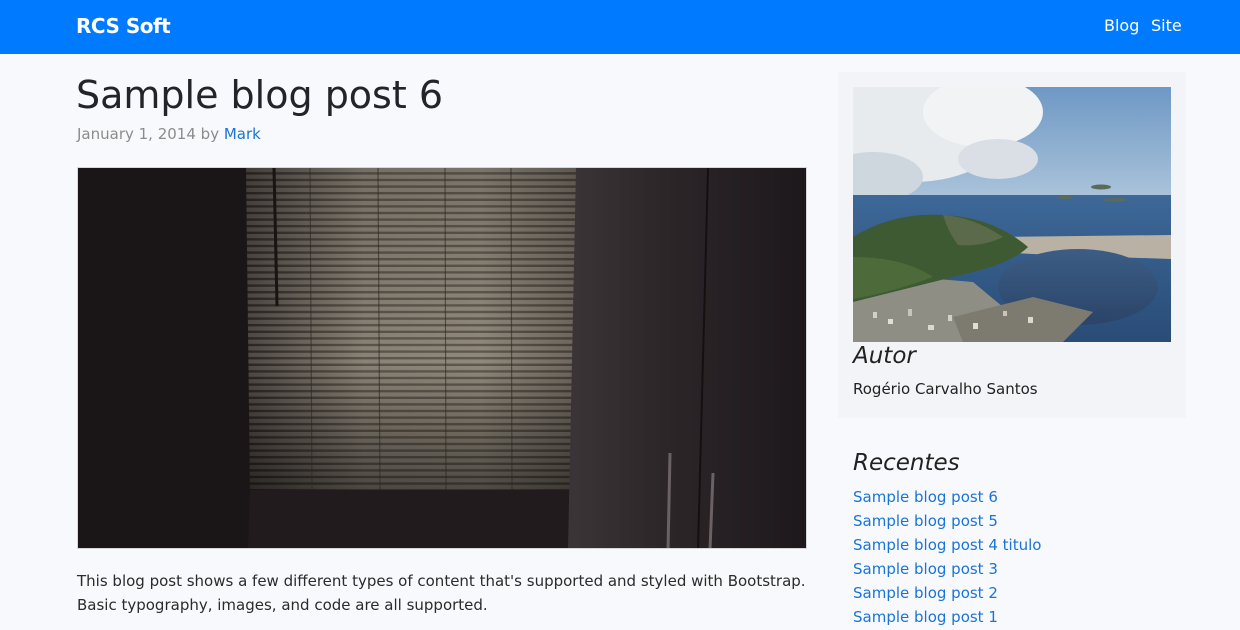 The width and height of the screenshot is (1240, 630). I want to click on nav-link-site: Site, so click(1166, 25).